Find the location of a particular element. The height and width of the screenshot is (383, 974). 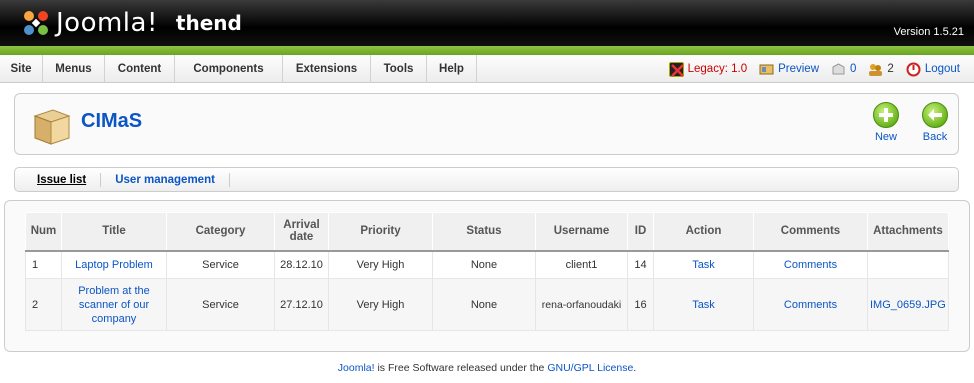

menu-help: Help is located at coordinates (452, 69).